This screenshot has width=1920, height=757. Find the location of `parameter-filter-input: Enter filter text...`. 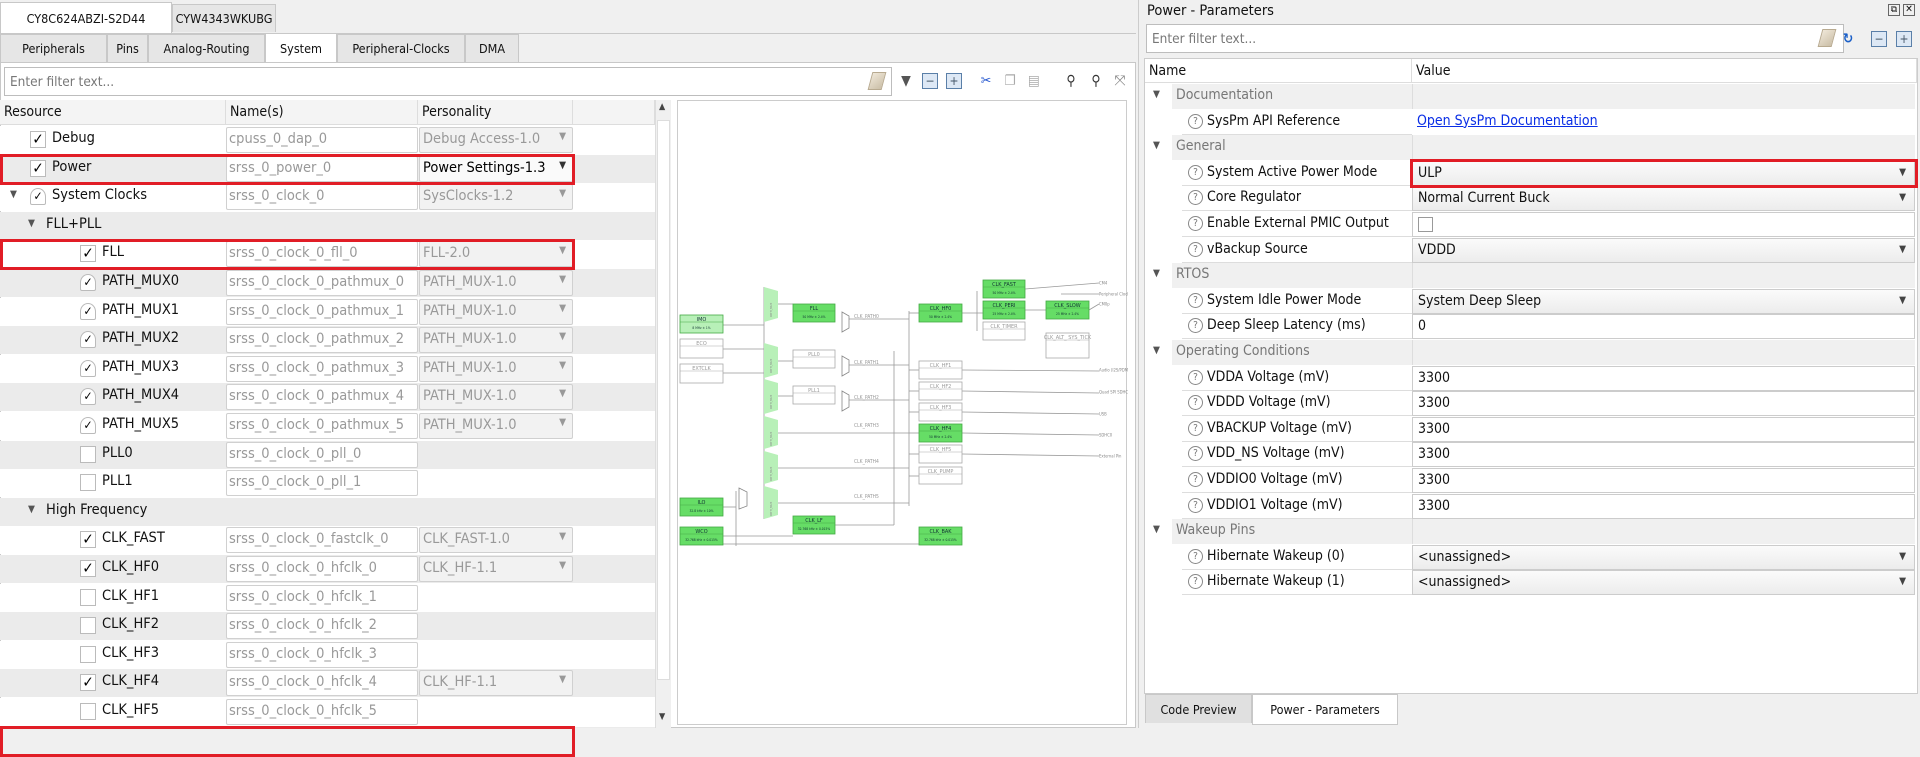

parameter-filter-input: Enter filter text... is located at coordinates (1495, 38).